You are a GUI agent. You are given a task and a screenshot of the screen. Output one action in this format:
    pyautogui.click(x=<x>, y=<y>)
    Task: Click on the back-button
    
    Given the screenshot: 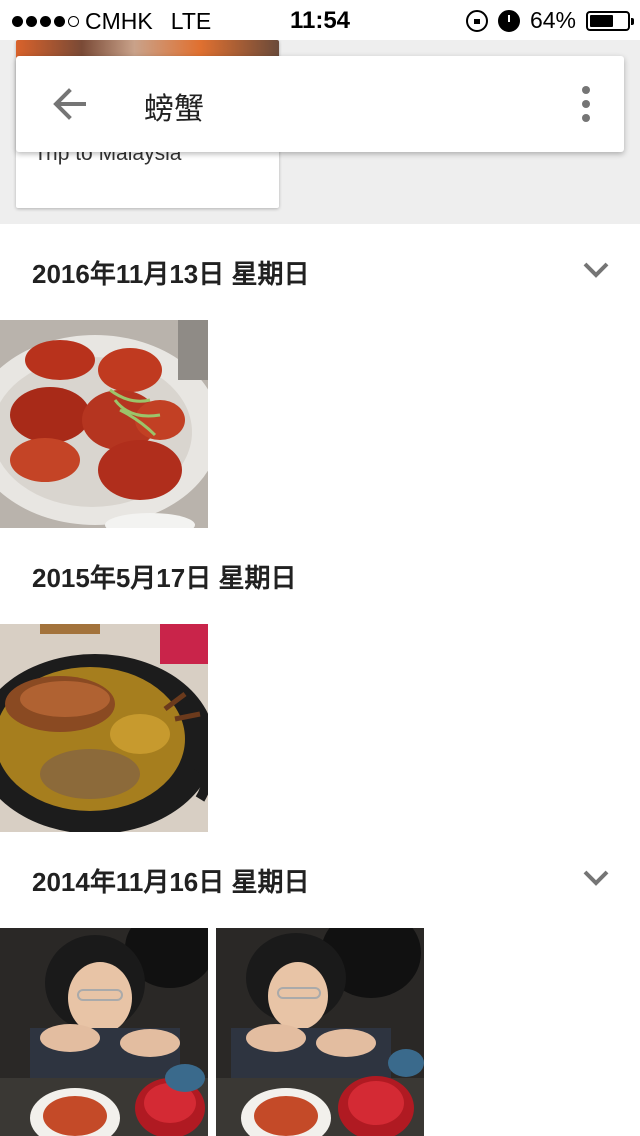 What is the action you would take?
    pyautogui.click(x=70, y=104)
    